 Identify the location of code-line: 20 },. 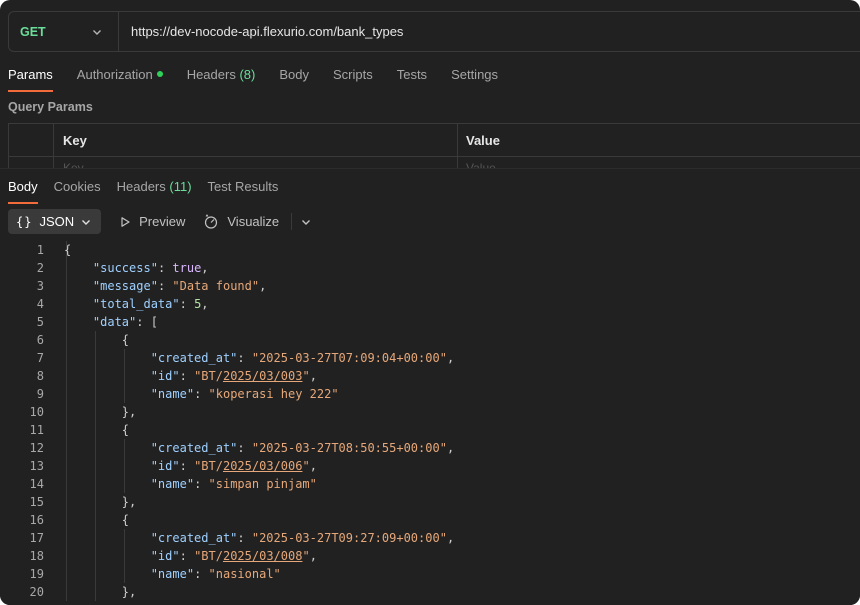
(430, 592).